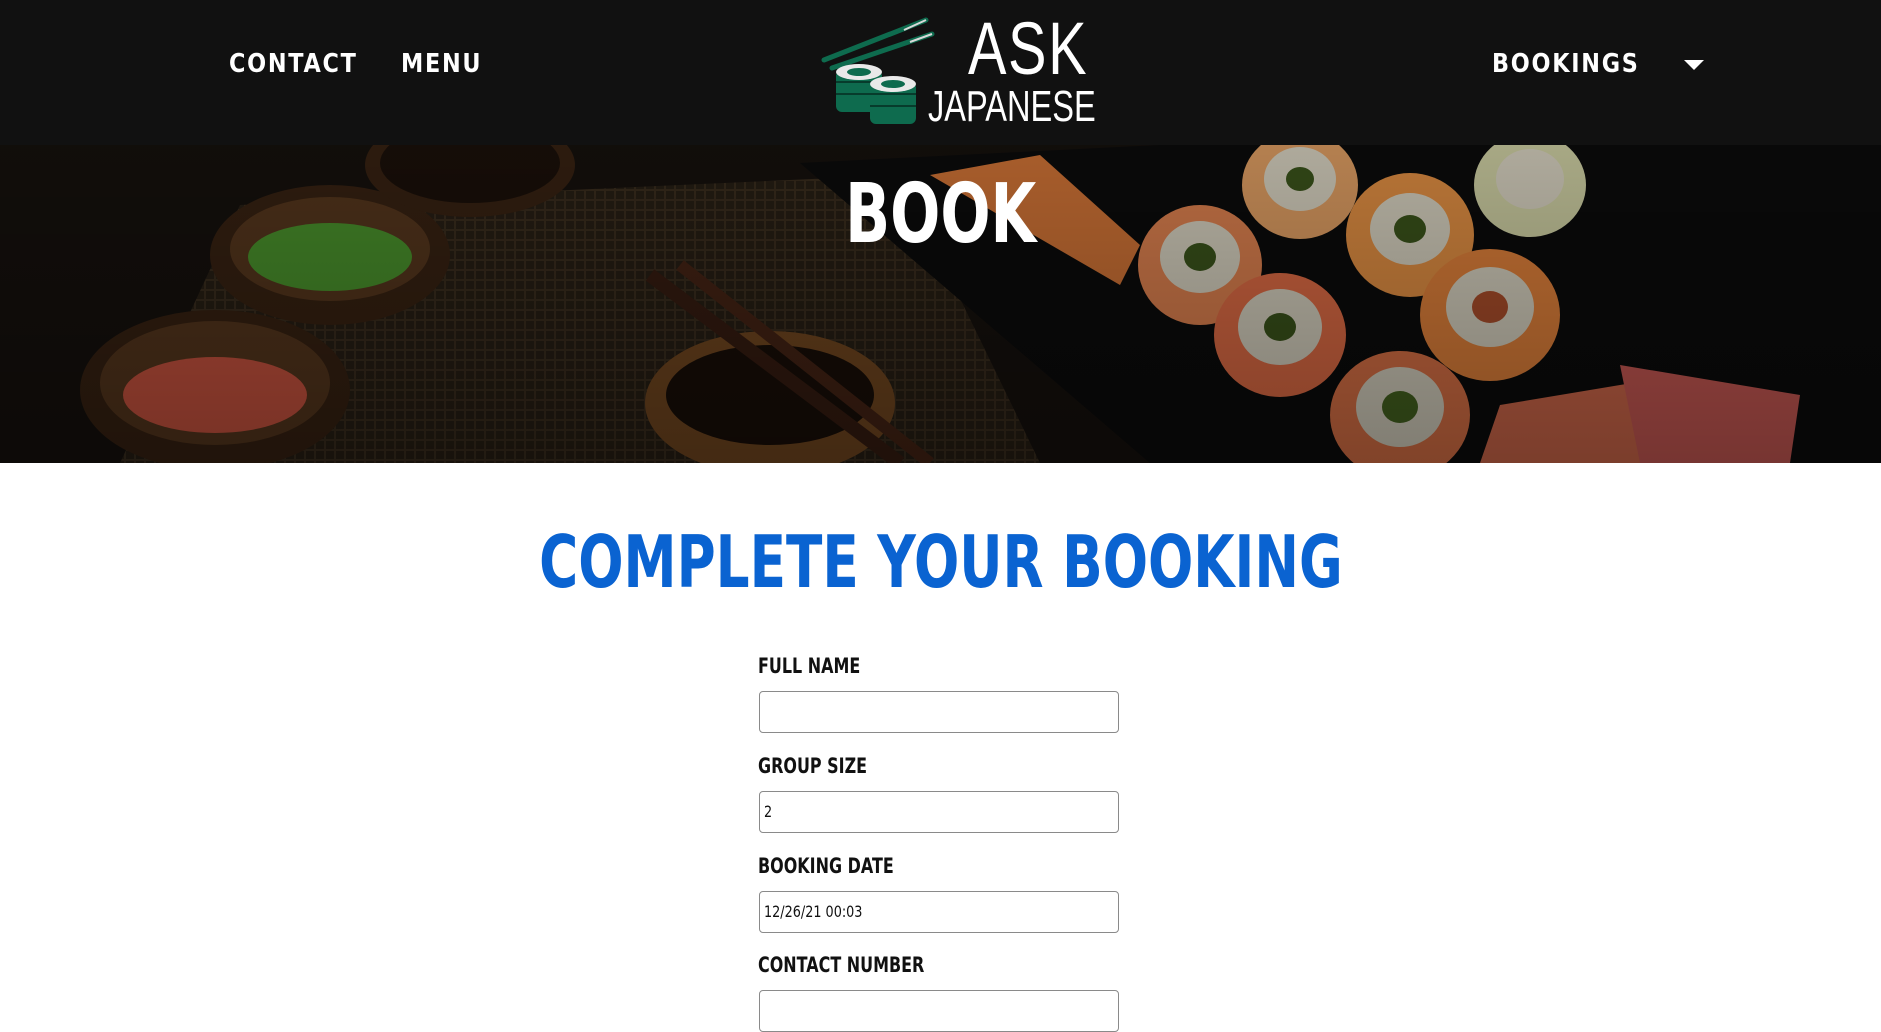 This screenshot has width=1881, height=1032. Describe the element at coordinates (809, 666) in the screenshot. I see `full-name-label: FULL NAME` at that location.